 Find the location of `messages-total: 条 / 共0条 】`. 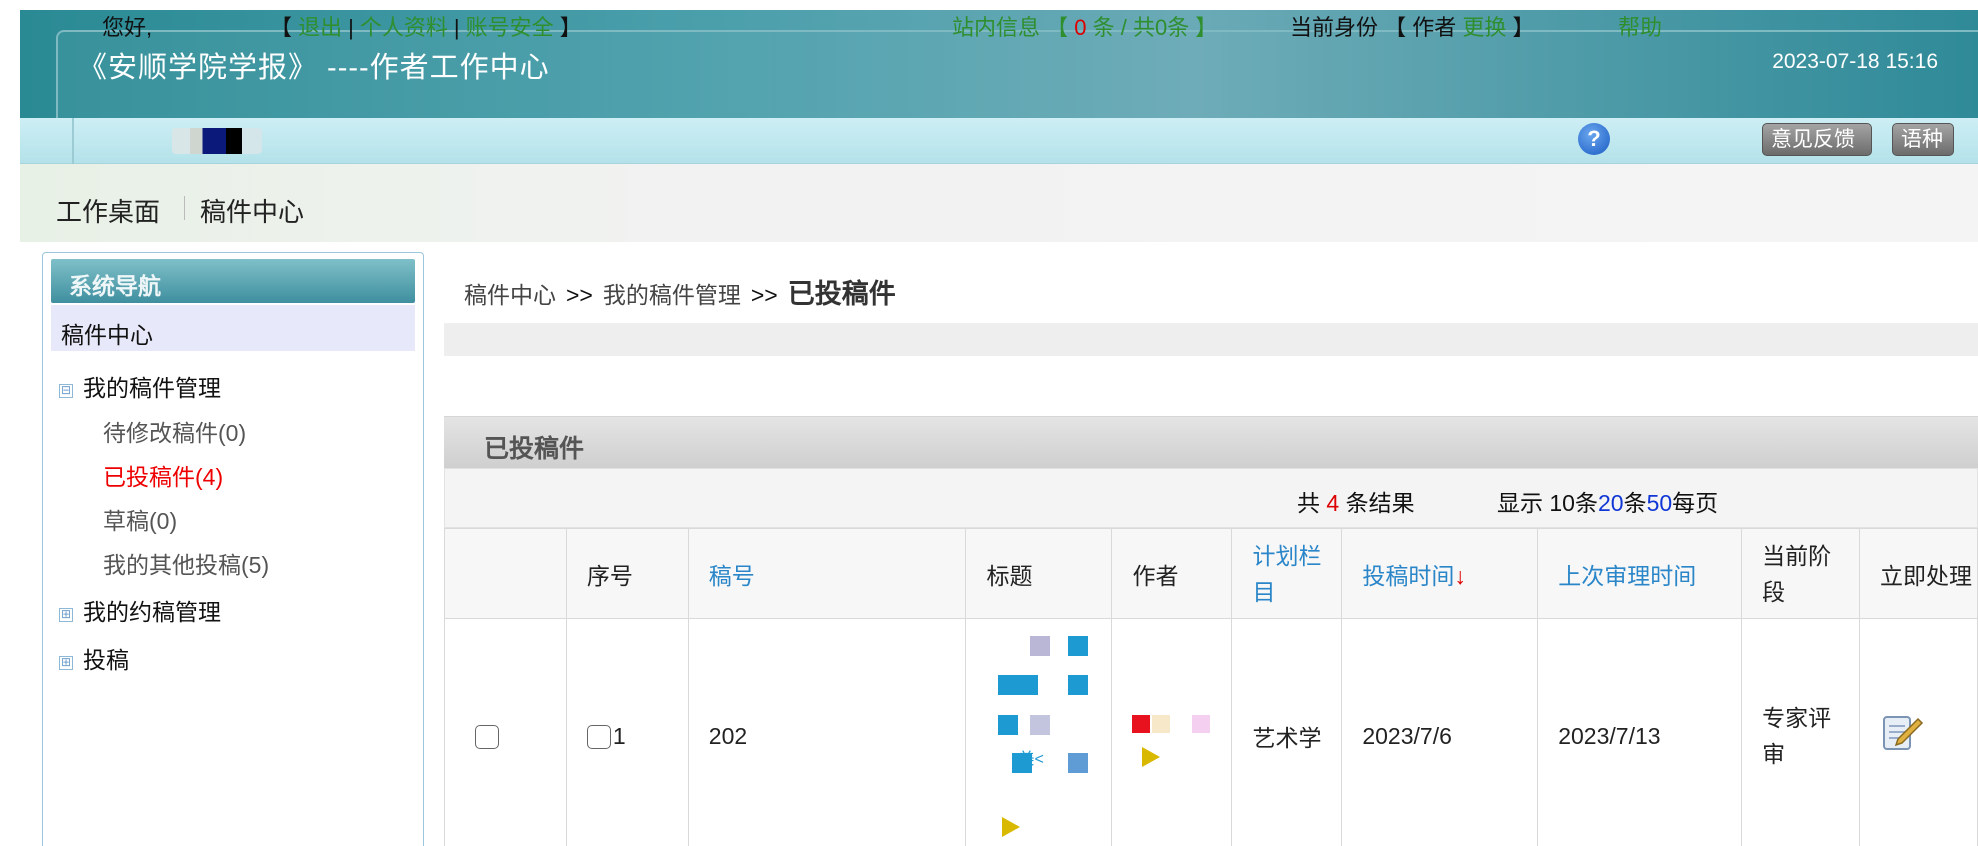

messages-total: 条 / 共0条 】 is located at coordinates (1155, 27).